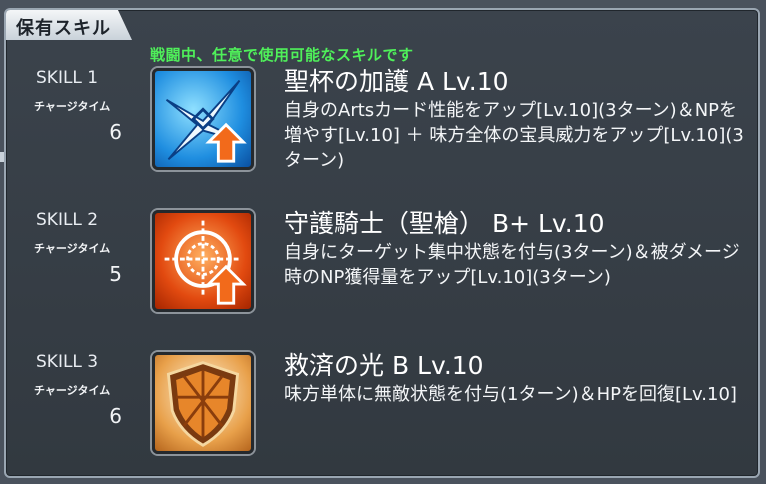 The image size is (766, 484). I want to click on charge-time-value: 5, so click(115, 274).